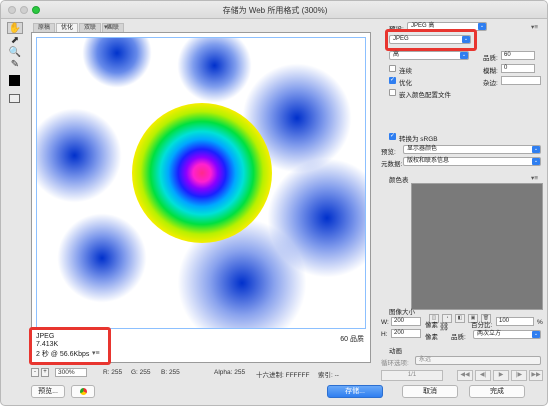 This screenshot has width=548, height=406. I want to click on preview-label: 预览:, so click(388, 152).